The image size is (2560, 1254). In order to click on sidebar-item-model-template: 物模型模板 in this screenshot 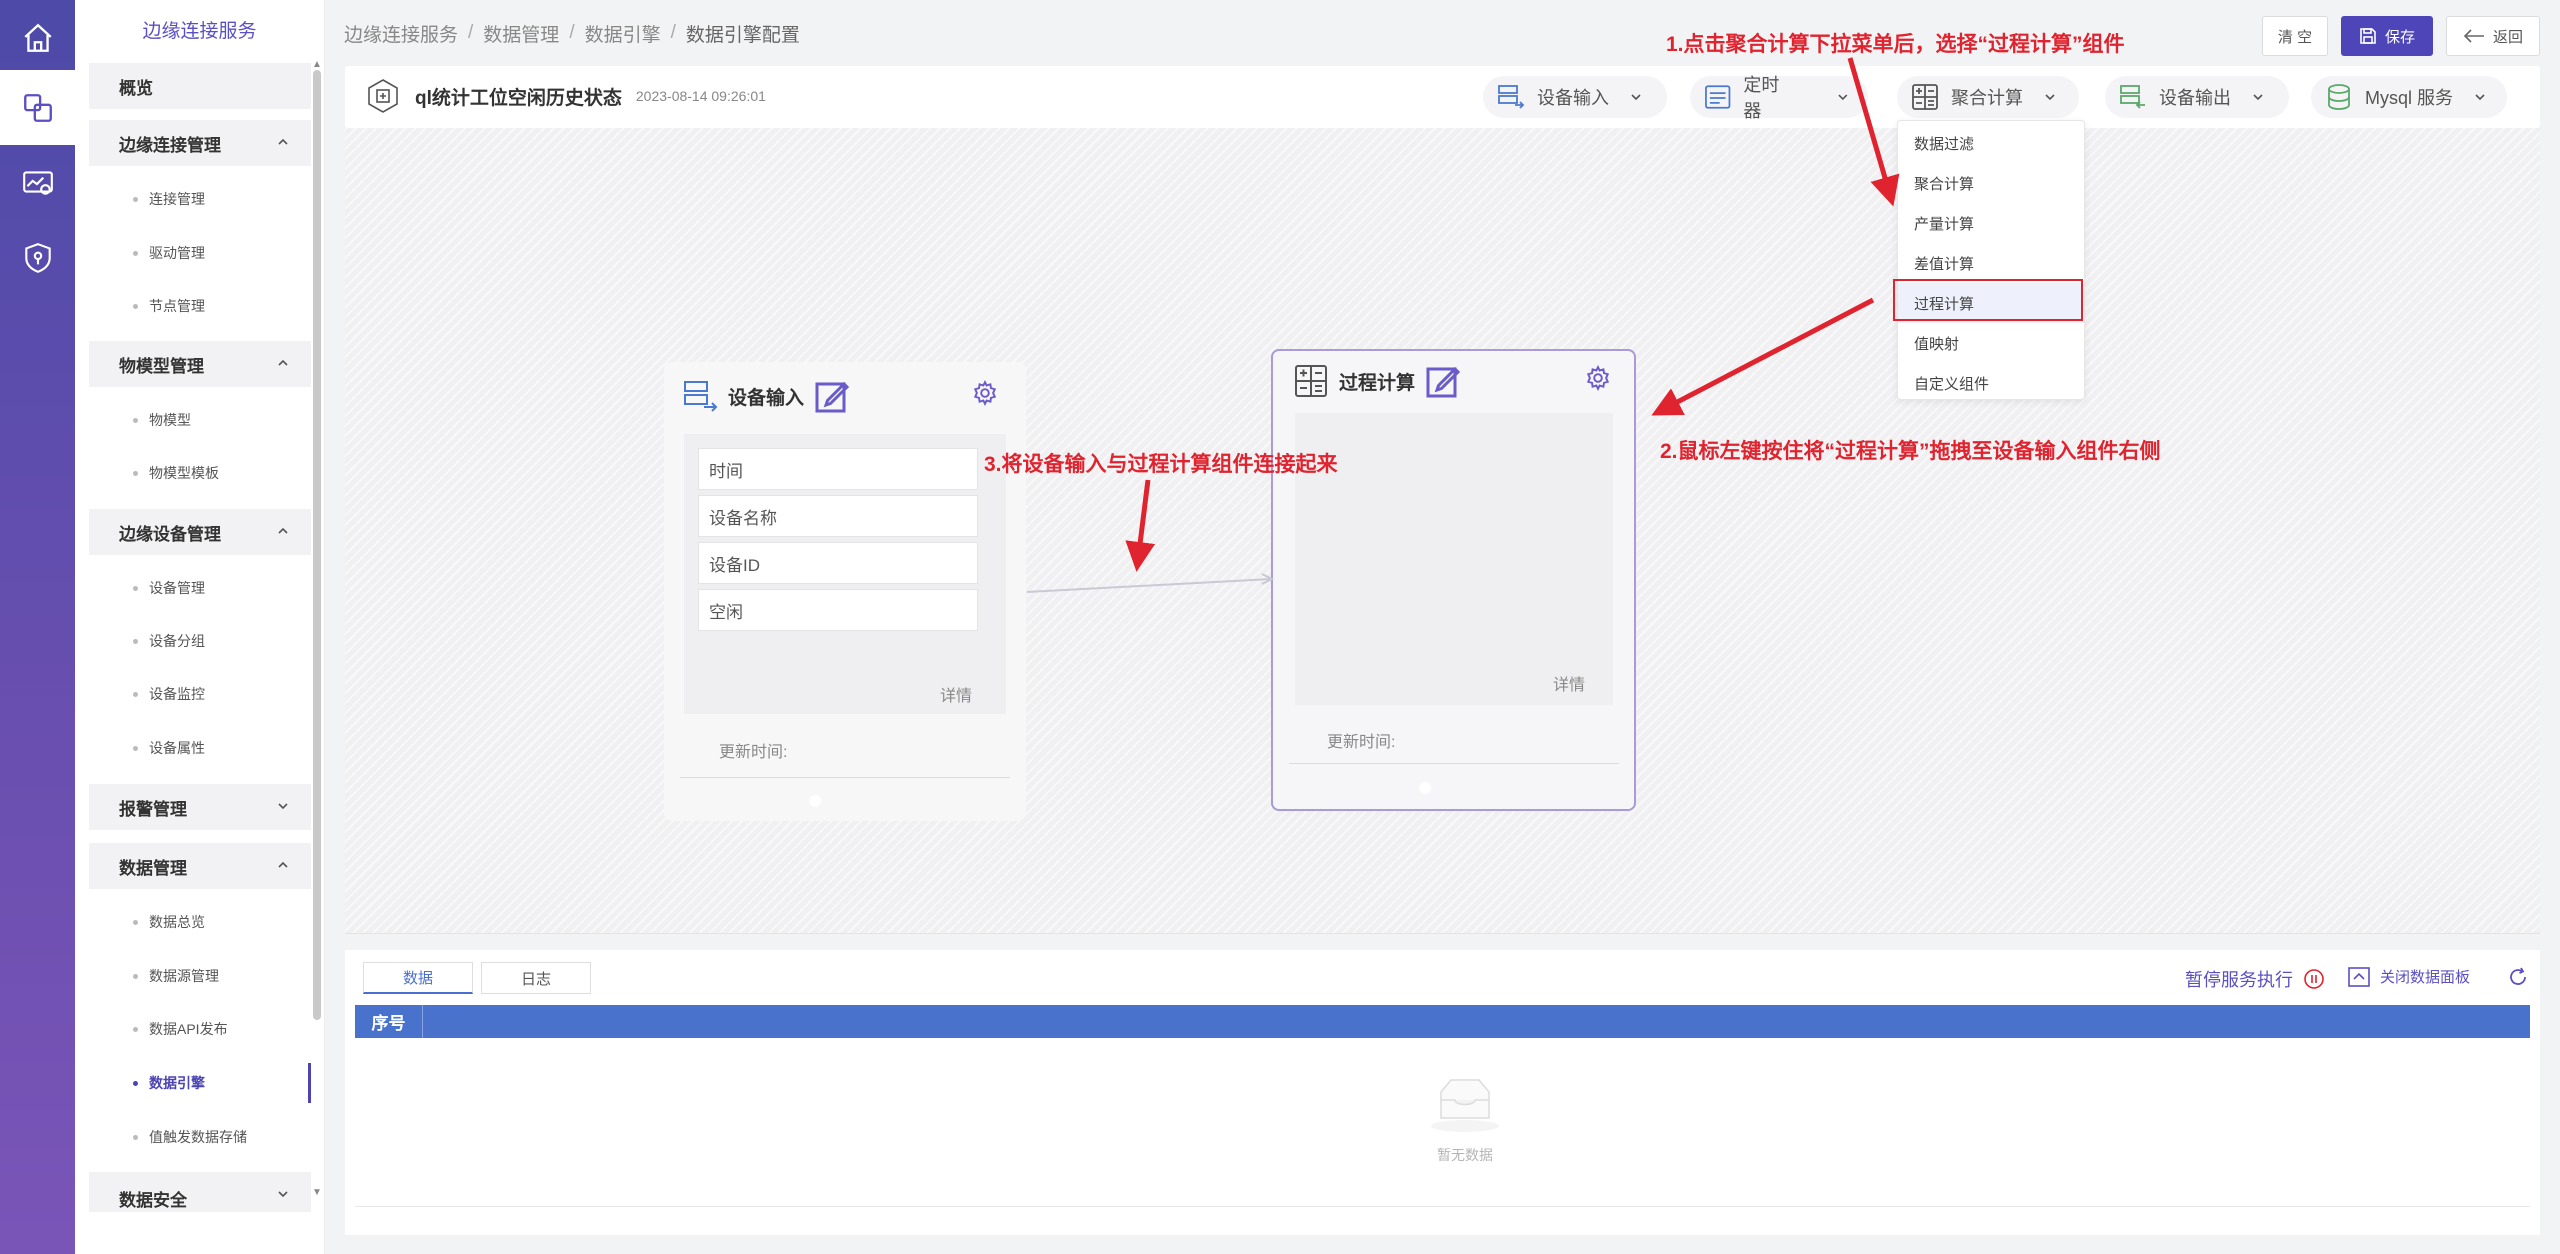, I will do `click(200, 473)`.